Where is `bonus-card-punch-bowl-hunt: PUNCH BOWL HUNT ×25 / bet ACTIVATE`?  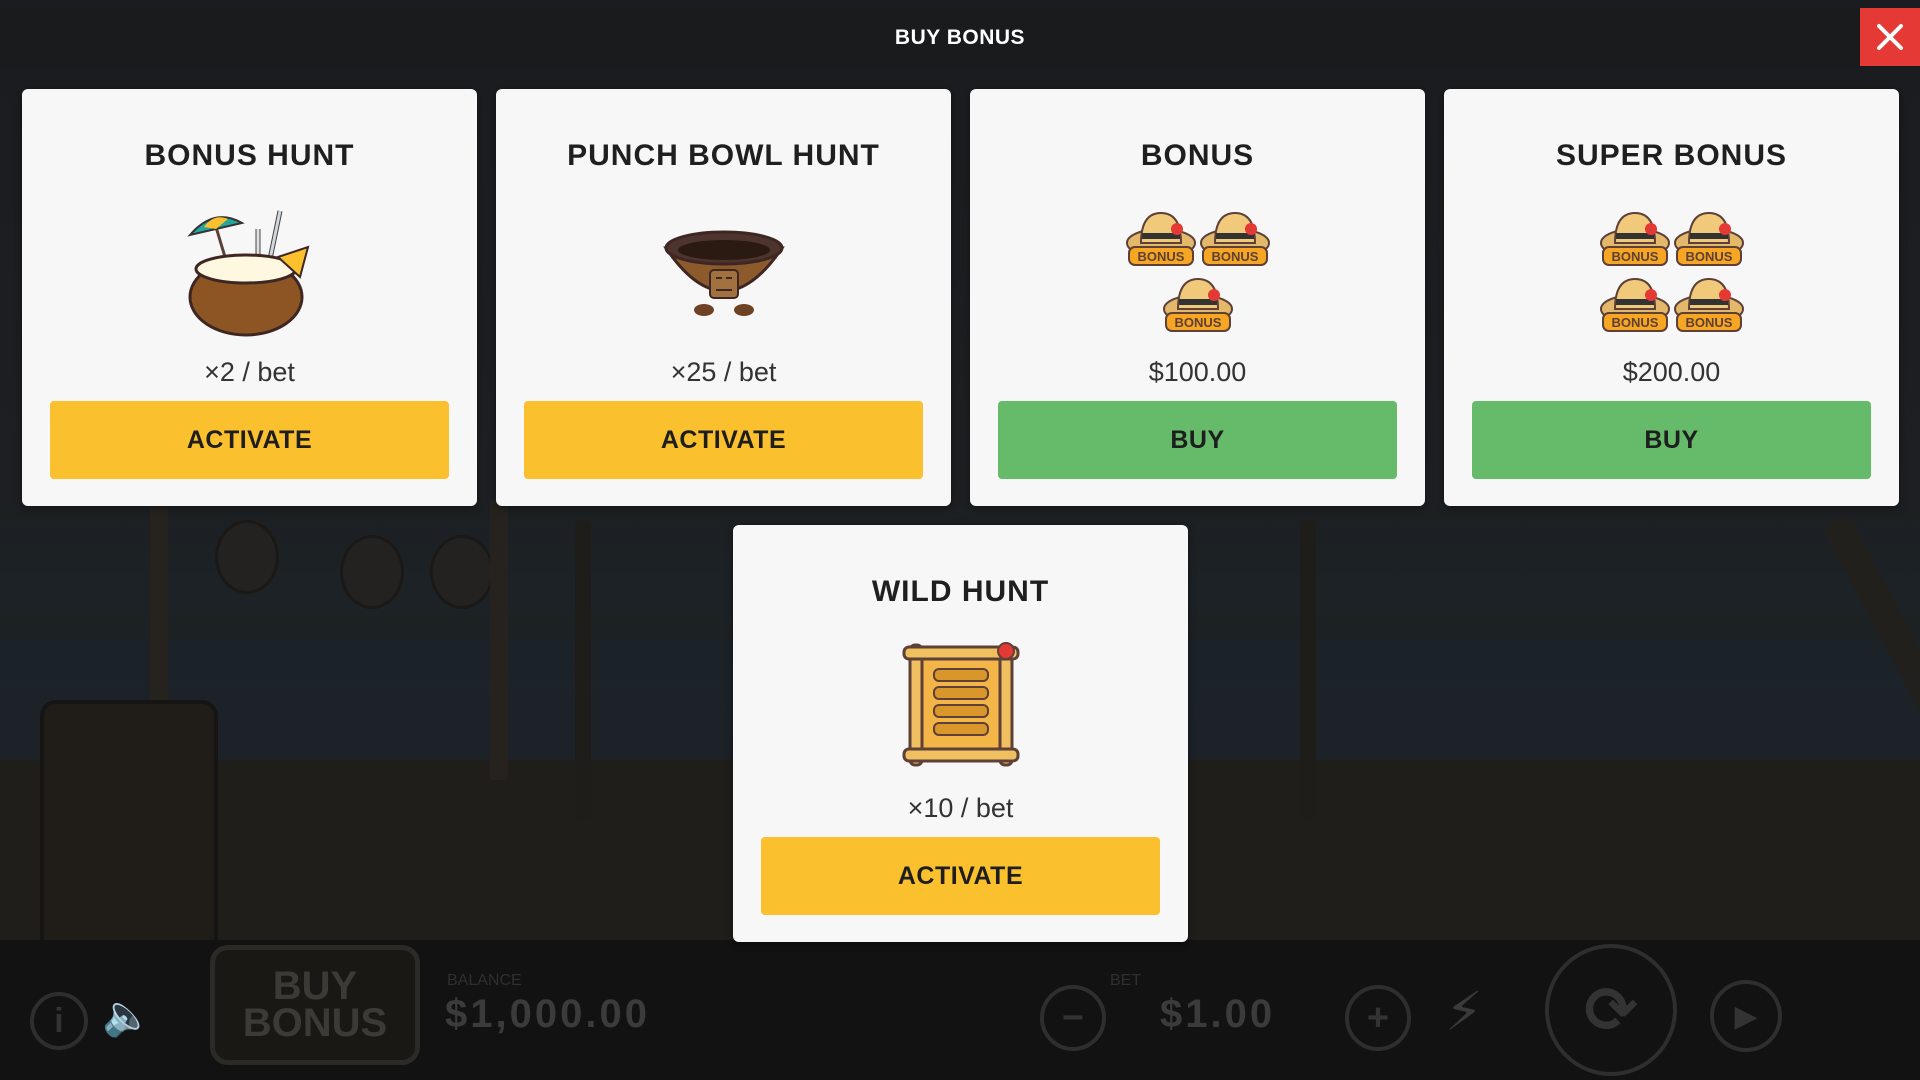 bonus-card-punch-bowl-hunt: PUNCH BOWL HUNT ×25 / bet ACTIVATE is located at coordinates (723, 297).